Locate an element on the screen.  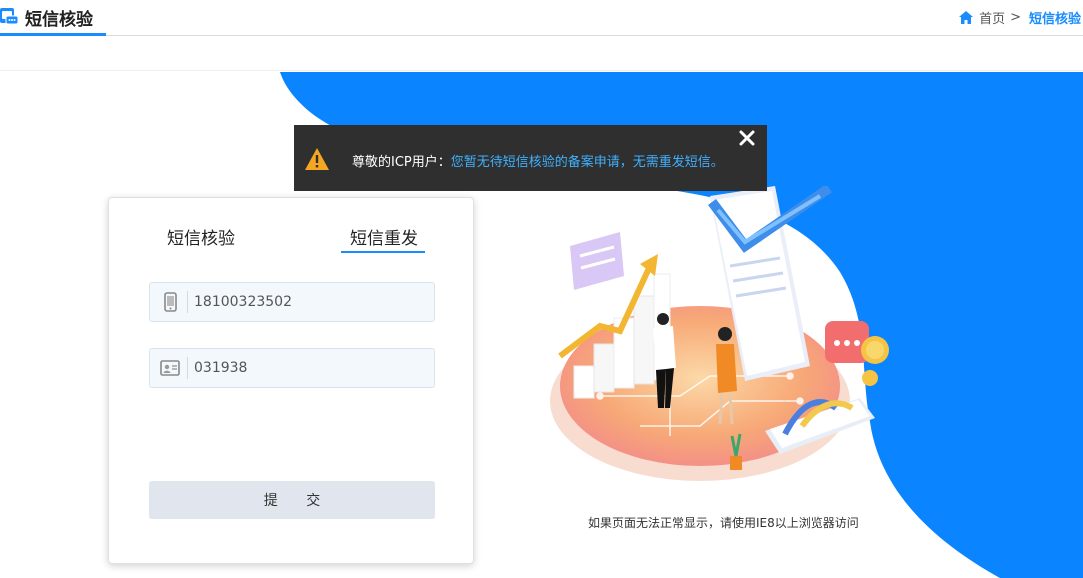
tab-sms-resend: 短信重发 is located at coordinates (384, 236).